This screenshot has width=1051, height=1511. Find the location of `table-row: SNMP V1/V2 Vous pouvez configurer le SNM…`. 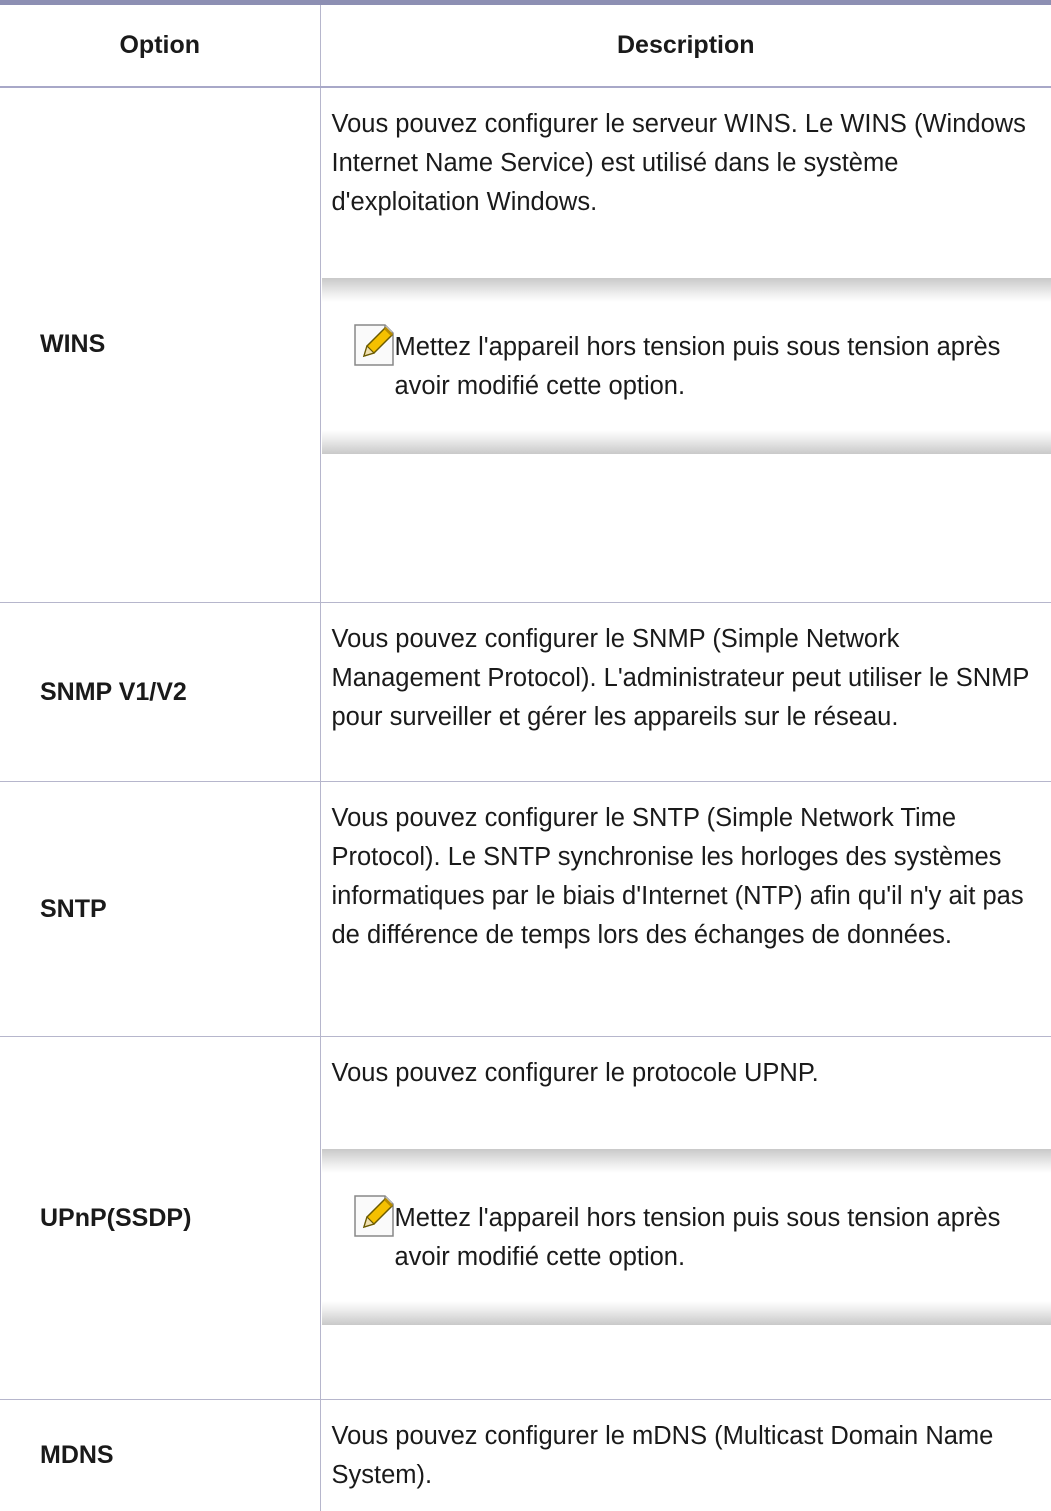

table-row: SNMP V1/V2 Vous pouvez configurer le SNM… is located at coordinates (525, 692).